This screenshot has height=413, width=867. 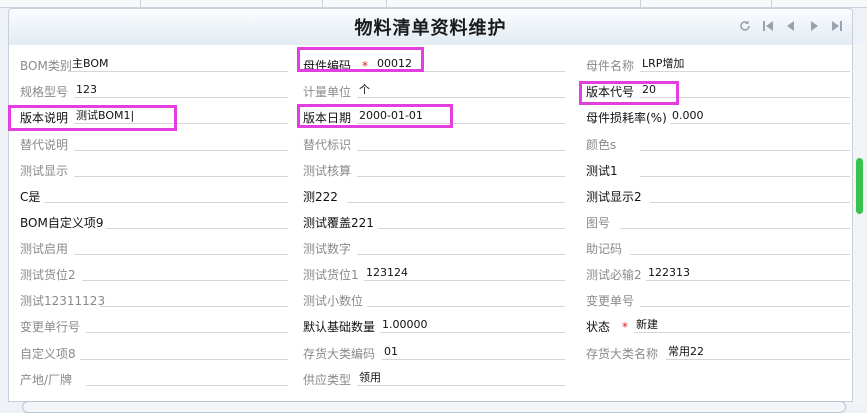 I want to click on test-slot1-label: 测试货位1, so click(x=331, y=275).